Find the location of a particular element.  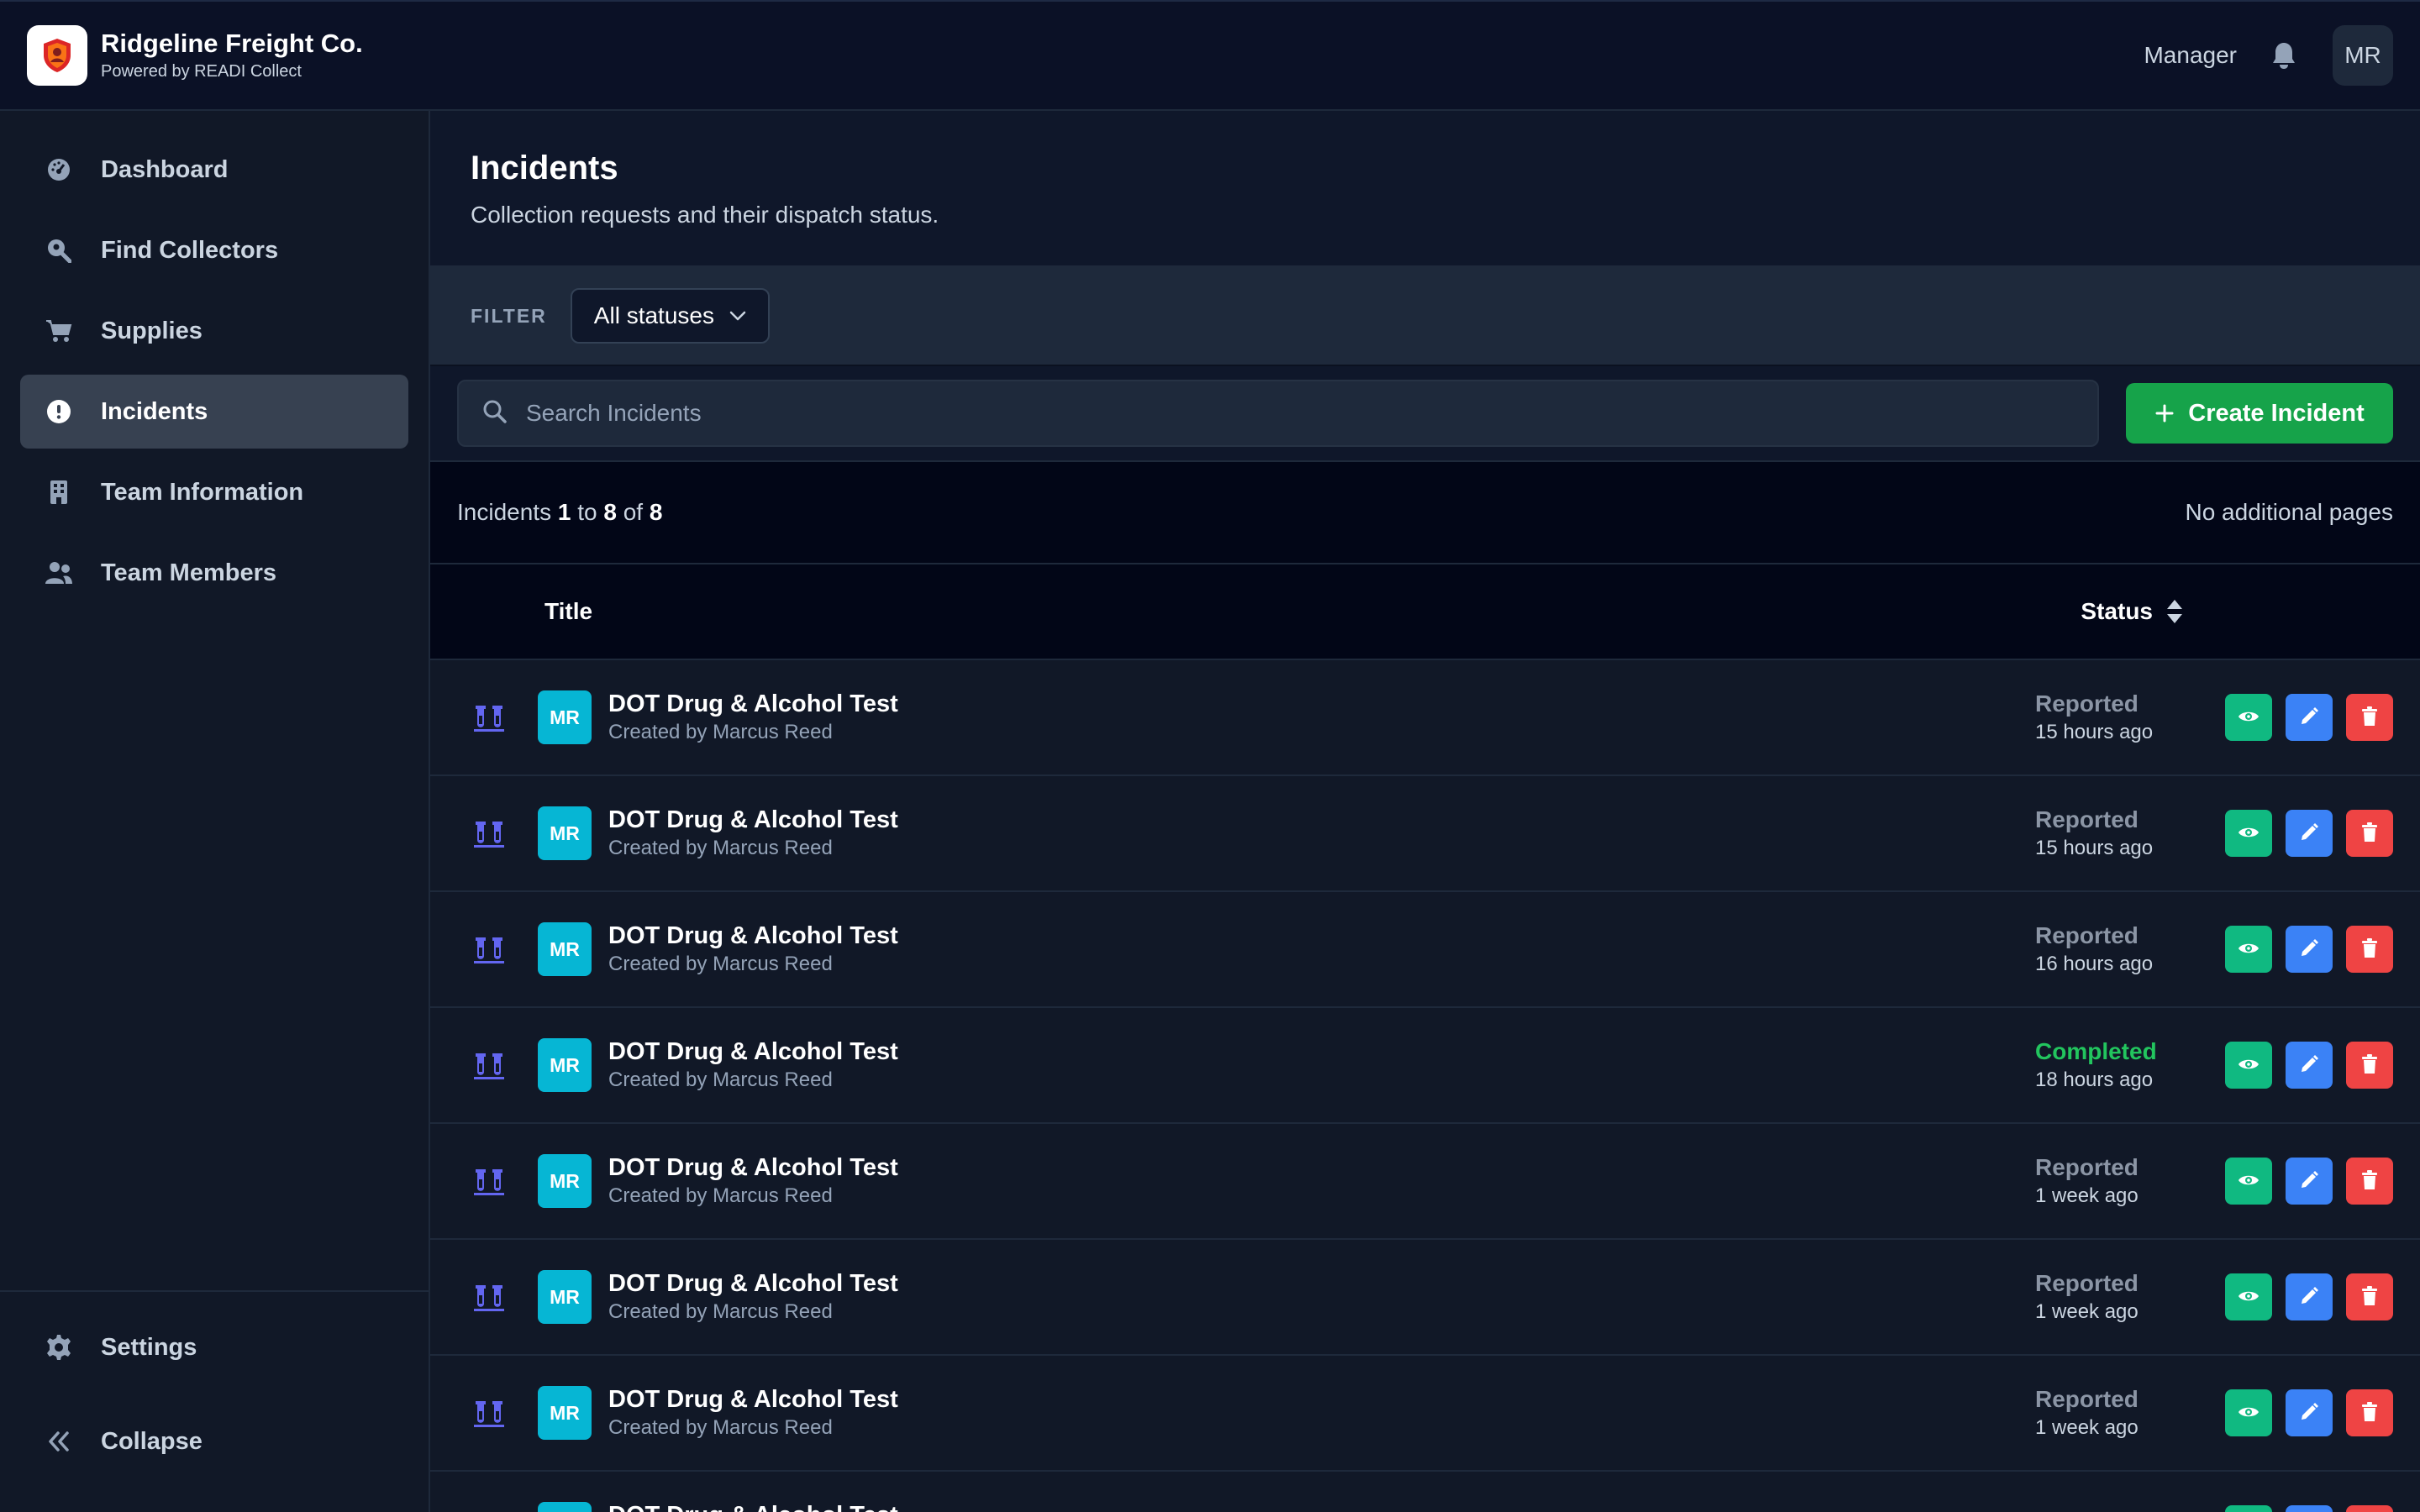

status-timestamp: 1 week ago is located at coordinates (2087, 1311).